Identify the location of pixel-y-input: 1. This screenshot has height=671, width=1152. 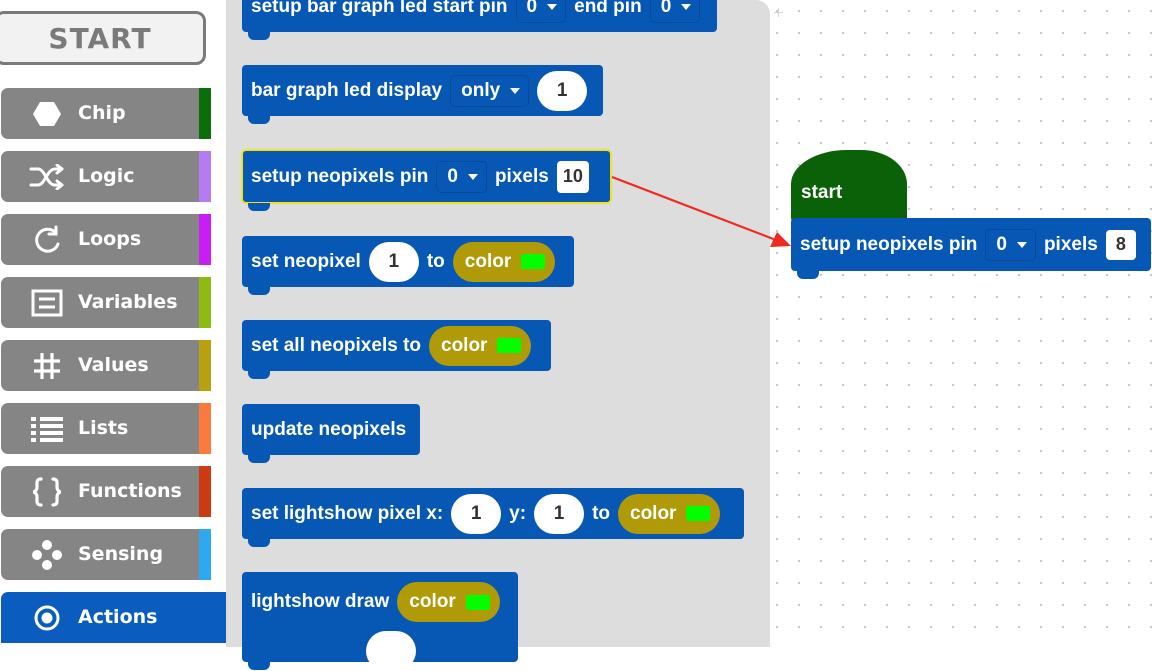
(559, 513).